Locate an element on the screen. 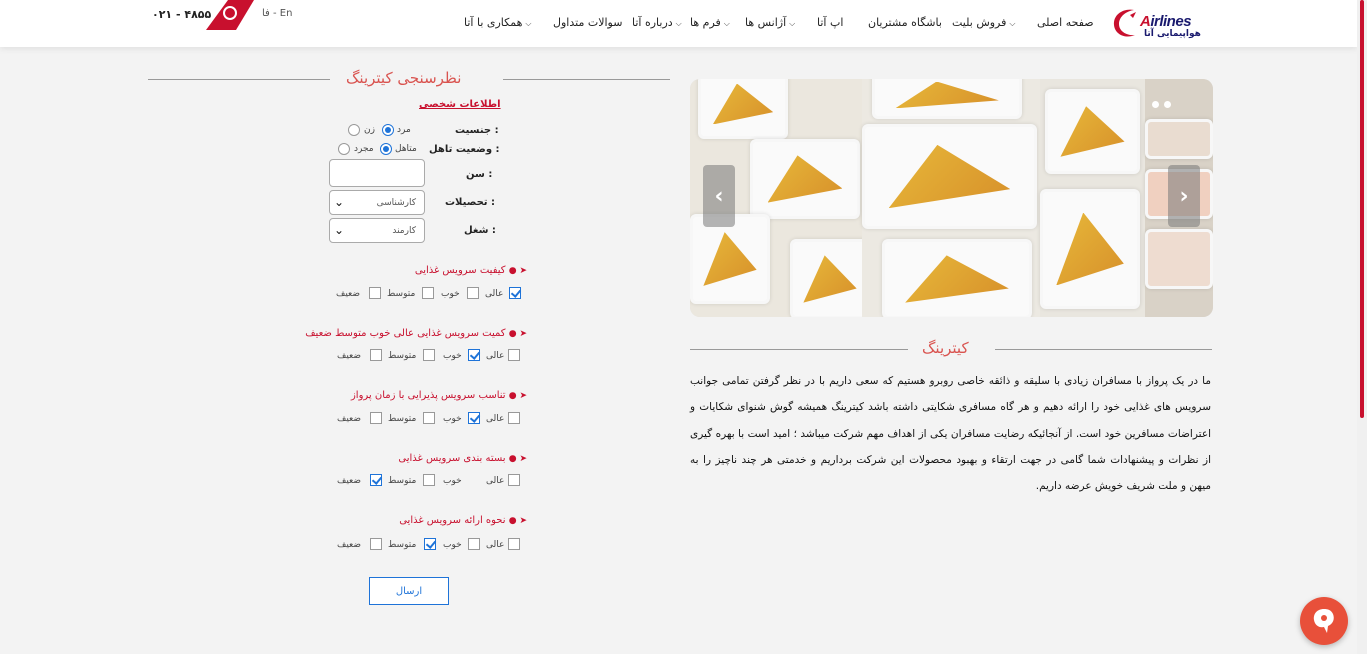 The height and width of the screenshot is (654, 1367). question-title: کیفیت سرویس غذایی ● ➤ is located at coordinates (471, 270).